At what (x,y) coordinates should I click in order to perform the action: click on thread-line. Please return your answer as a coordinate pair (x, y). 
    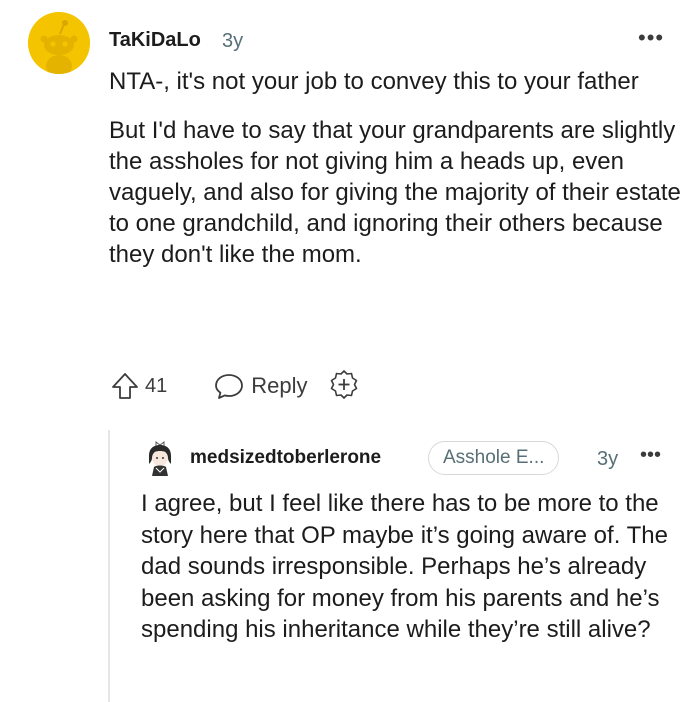
    Looking at the image, I should click on (109, 566).